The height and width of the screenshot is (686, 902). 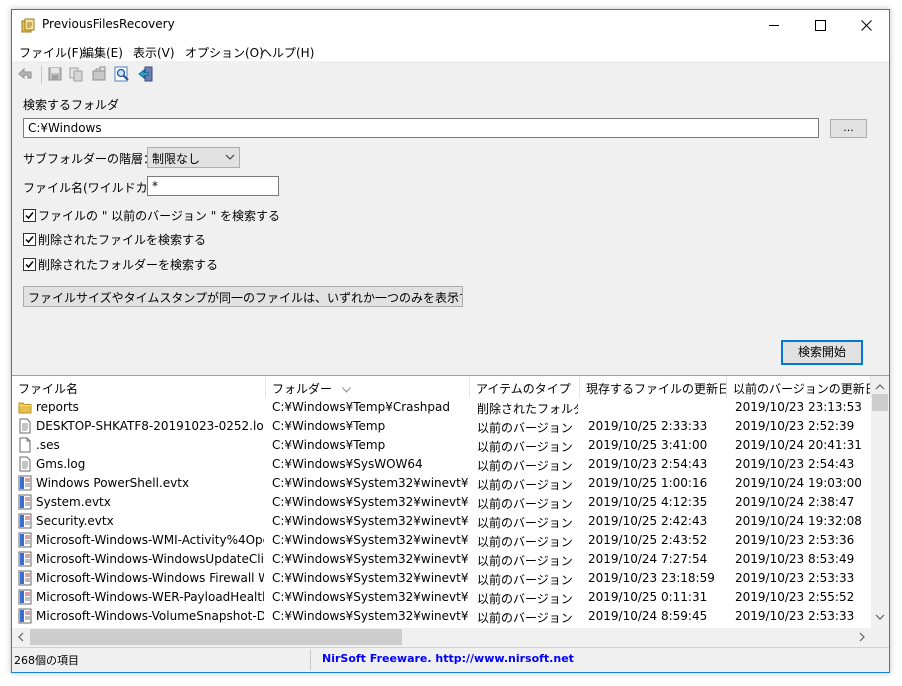 What do you see at coordinates (648, 502) in the screenshot?
I see `cell-current: 2019/10/25 4:12:35` at bounding box center [648, 502].